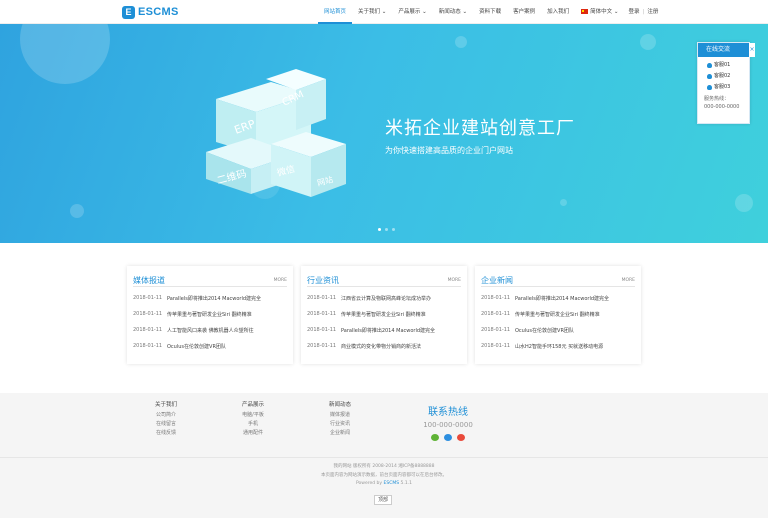  What do you see at coordinates (323, 280) in the screenshot?
I see `card-title: 行业资讯` at bounding box center [323, 280].